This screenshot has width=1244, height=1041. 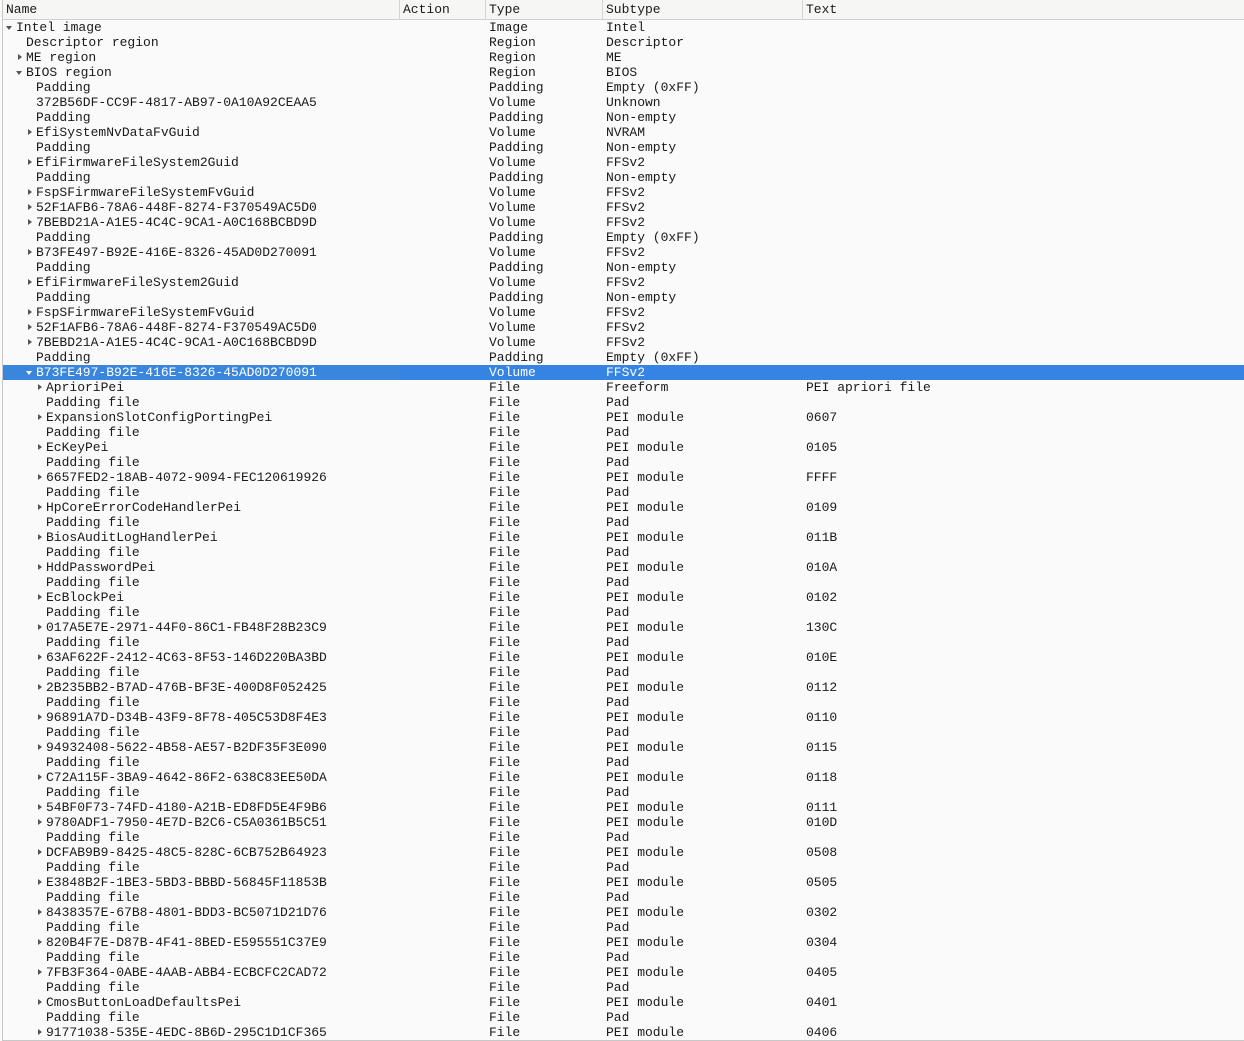 What do you see at coordinates (703, 9) in the screenshot?
I see `column-header-subtype: Subtype` at bounding box center [703, 9].